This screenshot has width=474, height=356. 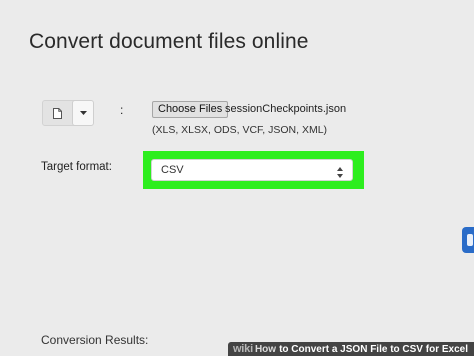 I want to click on page-title: Convert document files online, so click(x=169, y=41).